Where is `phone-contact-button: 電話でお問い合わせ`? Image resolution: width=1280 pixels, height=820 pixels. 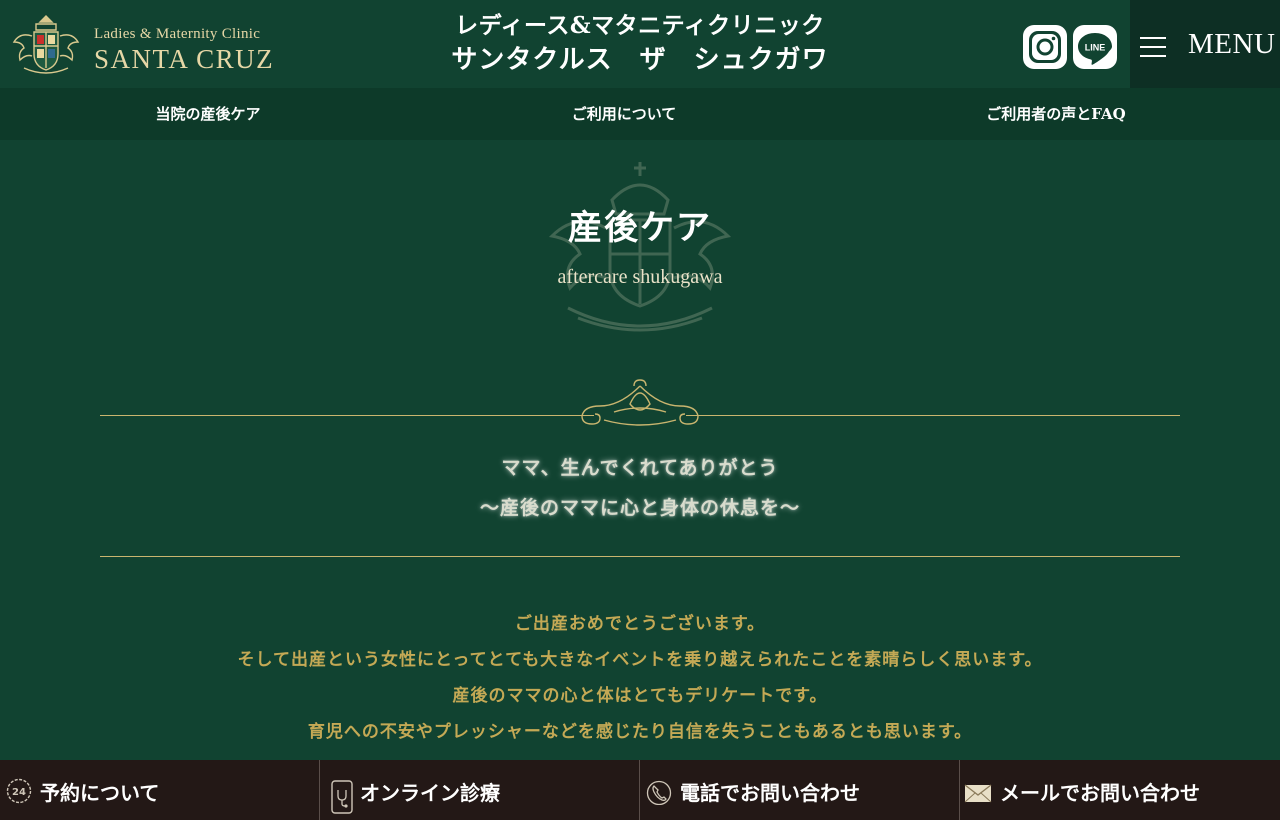 phone-contact-button: 電話でお問い合わせ is located at coordinates (800, 790).